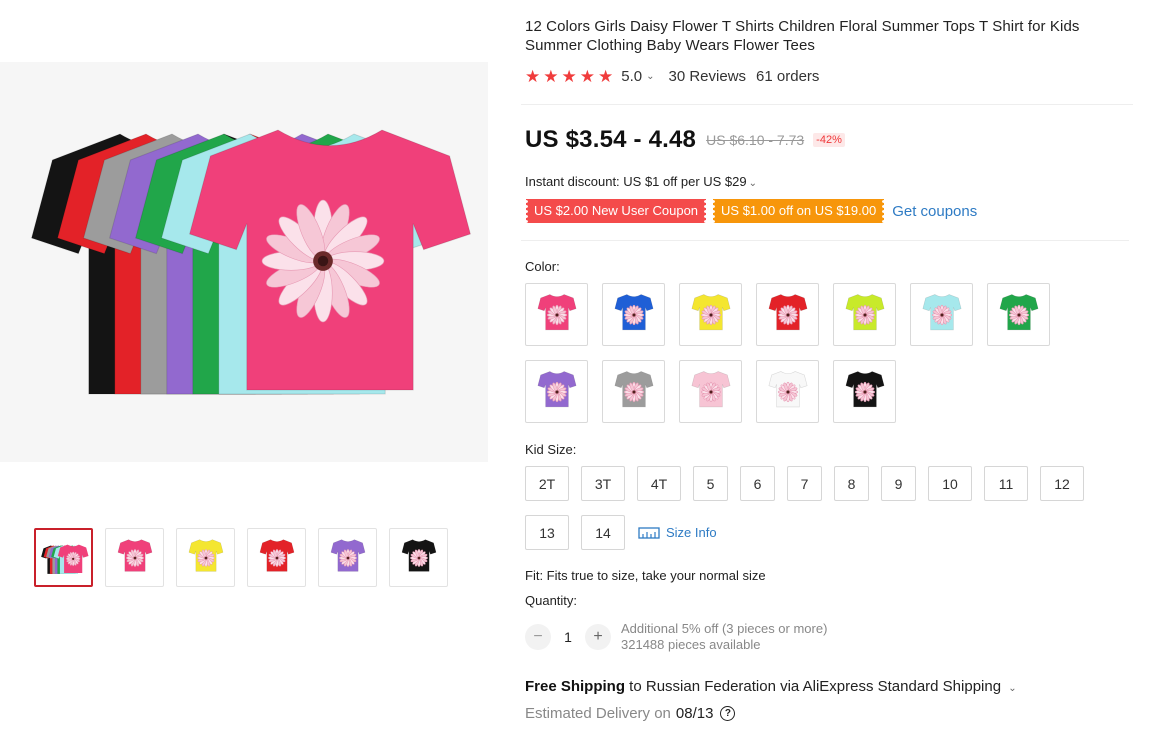 Image resolution: width=1157 pixels, height=733 pixels. What do you see at coordinates (547, 483) in the screenshot?
I see `size-option-2t: 2T` at bounding box center [547, 483].